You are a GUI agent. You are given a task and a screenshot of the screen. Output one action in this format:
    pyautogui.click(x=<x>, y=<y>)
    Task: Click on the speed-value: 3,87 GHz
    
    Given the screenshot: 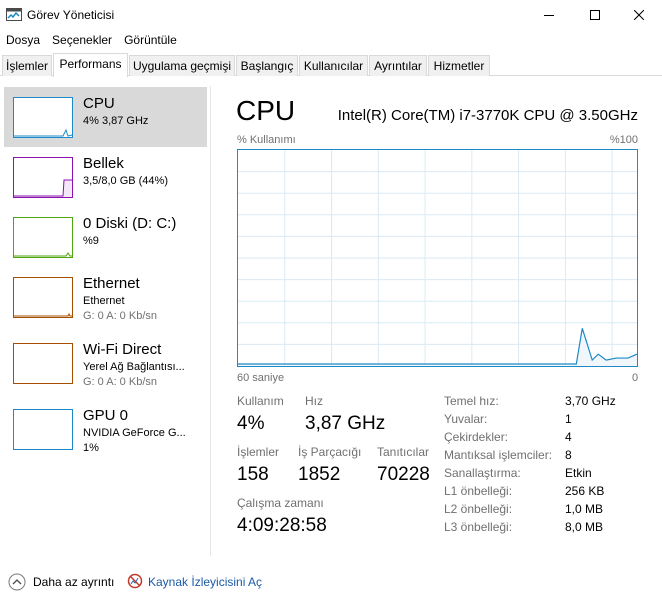 What is the action you would take?
    pyautogui.click(x=345, y=423)
    